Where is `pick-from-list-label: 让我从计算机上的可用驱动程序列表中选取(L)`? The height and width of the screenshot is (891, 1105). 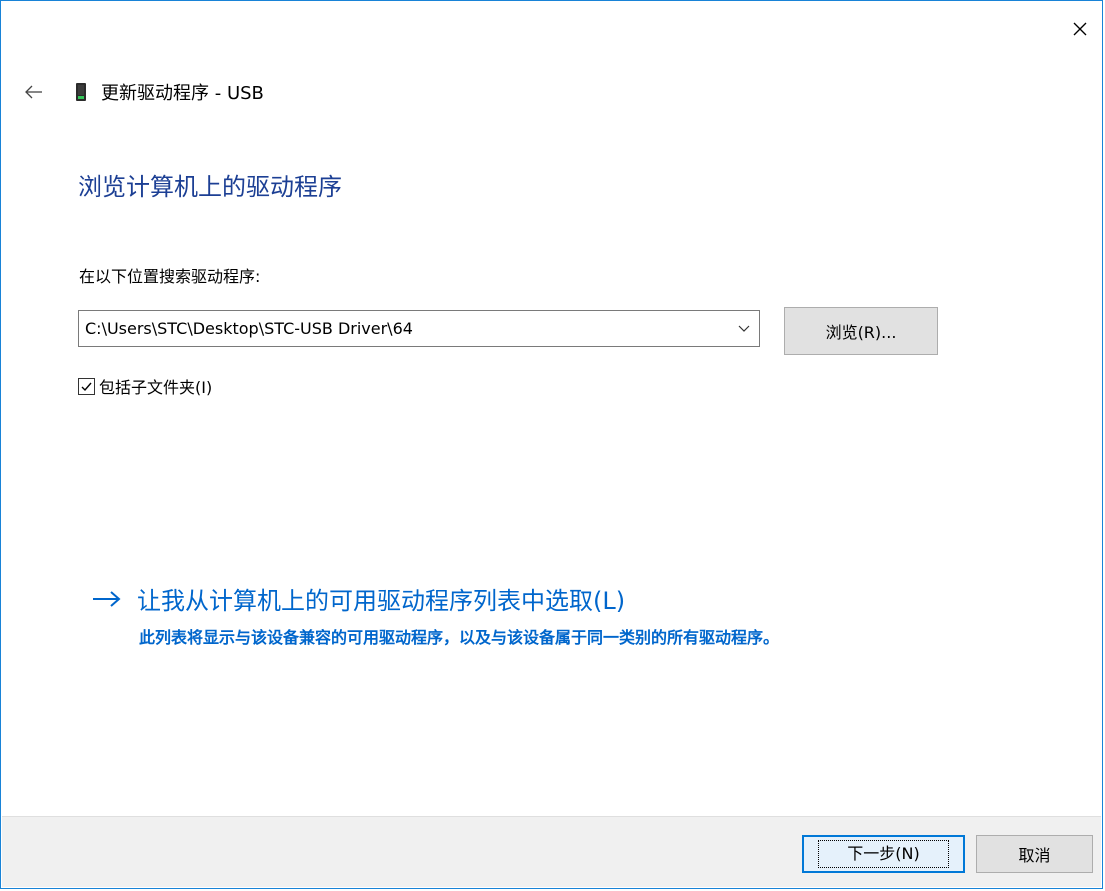 pick-from-list-label: 让我从计算机上的可用驱动程序列表中选取(L) is located at coordinates (381, 598).